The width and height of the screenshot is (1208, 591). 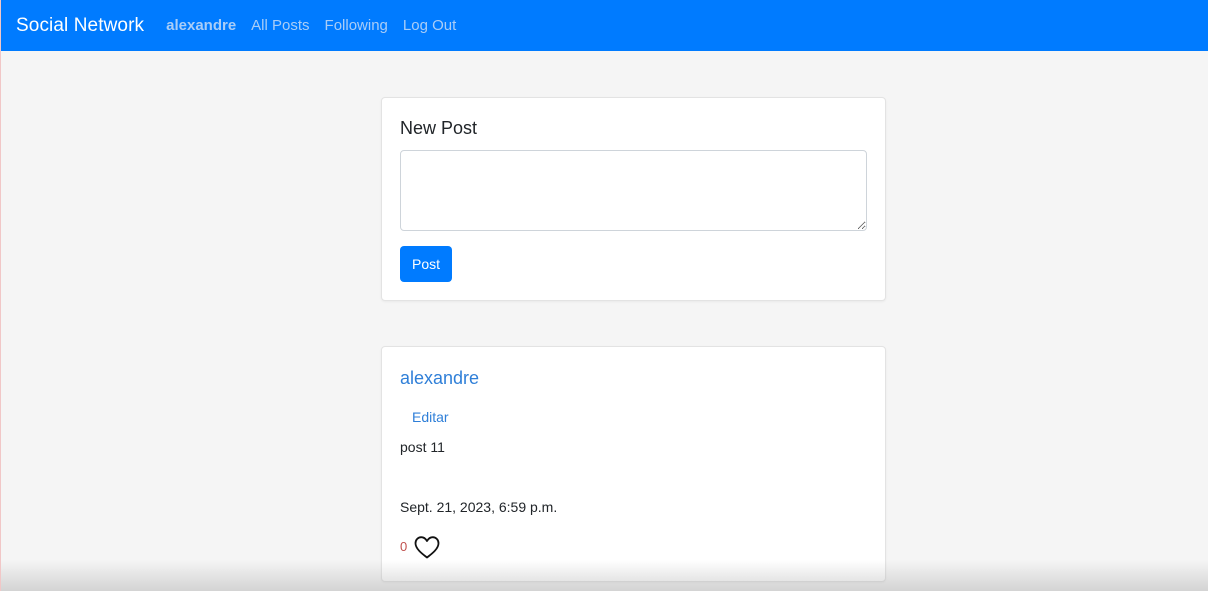 I want to click on post-submit-button: Post, so click(x=426, y=264).